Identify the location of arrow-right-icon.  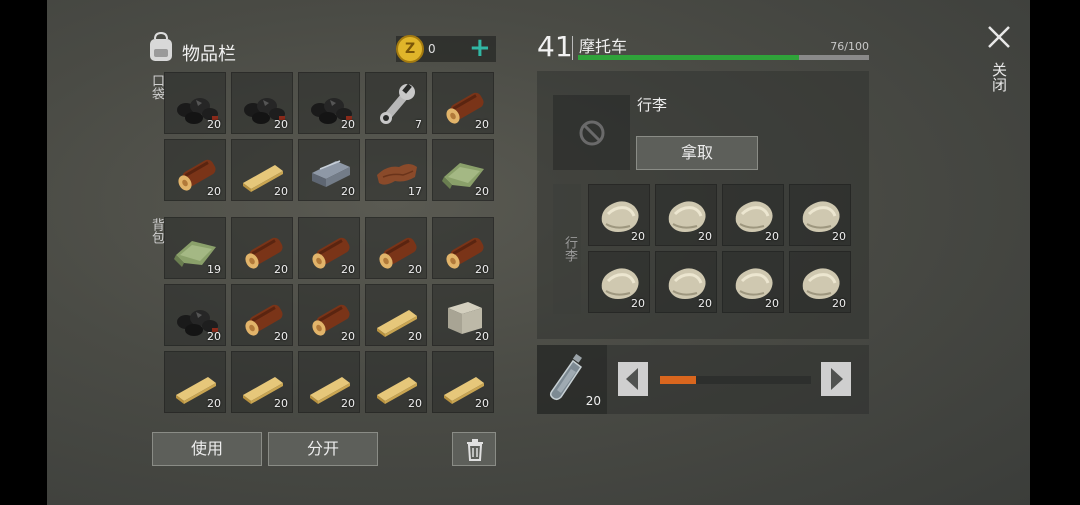
(837, 379).